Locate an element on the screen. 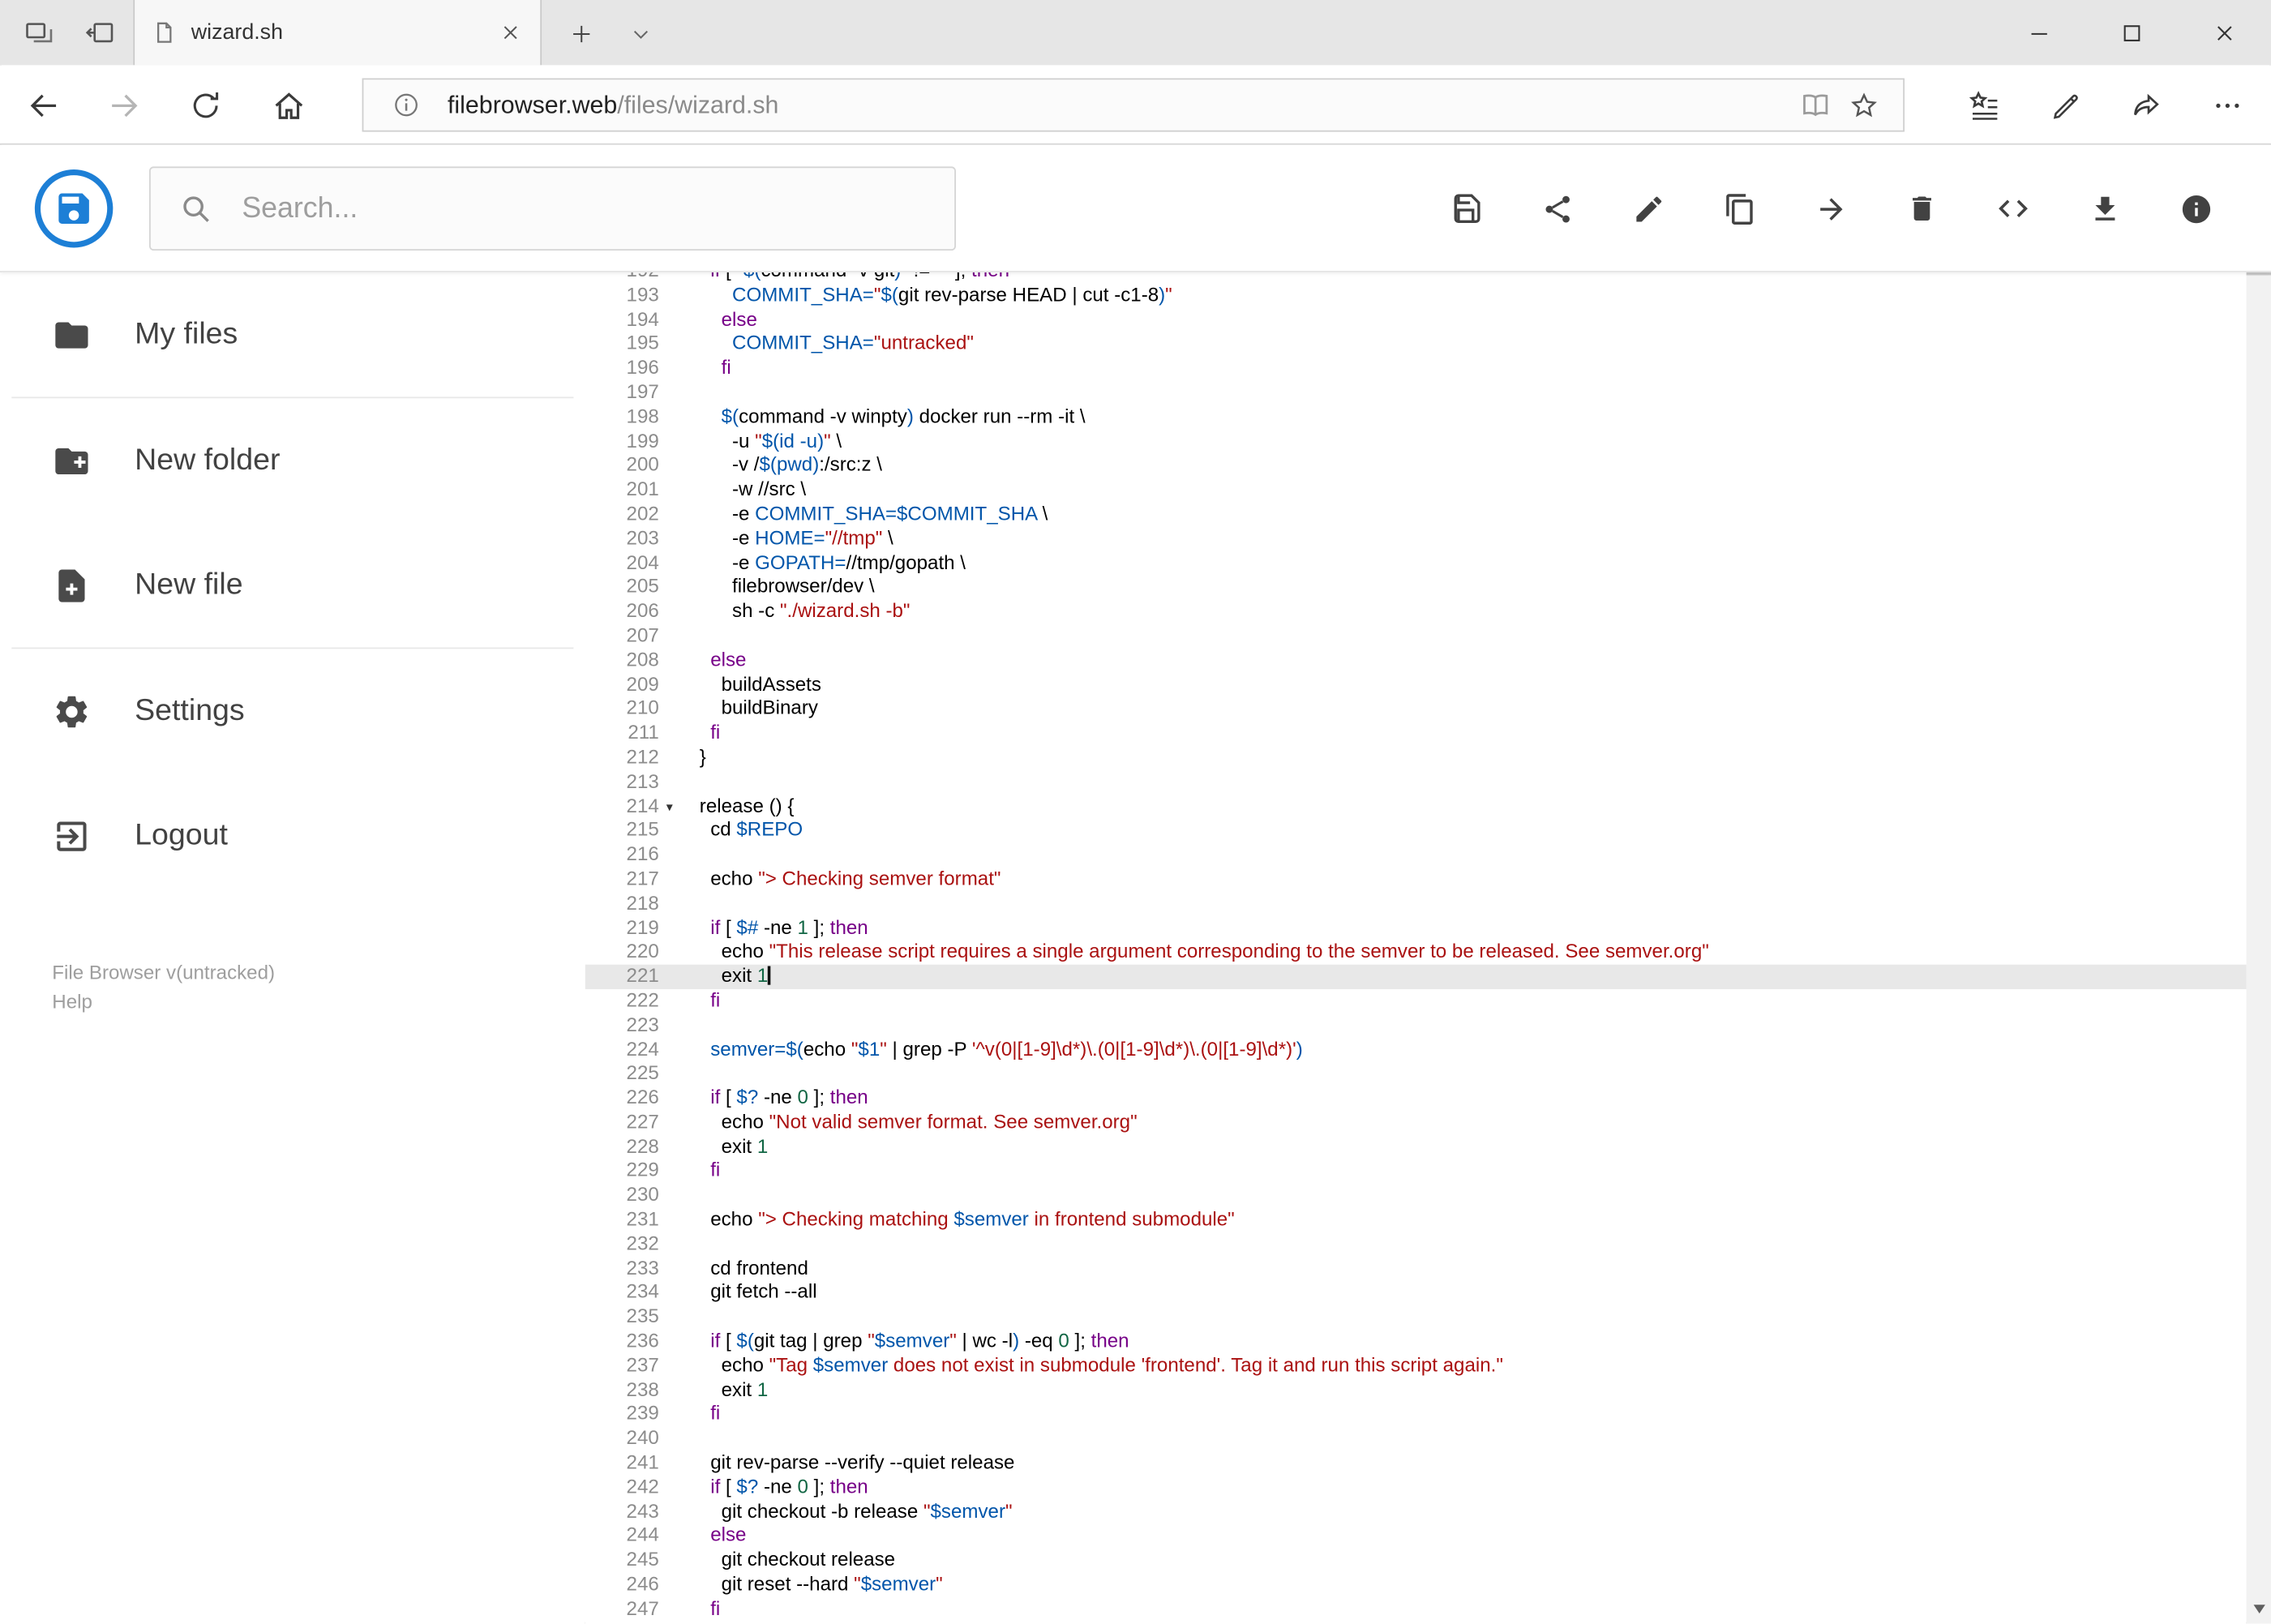 This screenshot has width=2271, height=1624. code-line: 197 is located at coordinates (1416, 393).